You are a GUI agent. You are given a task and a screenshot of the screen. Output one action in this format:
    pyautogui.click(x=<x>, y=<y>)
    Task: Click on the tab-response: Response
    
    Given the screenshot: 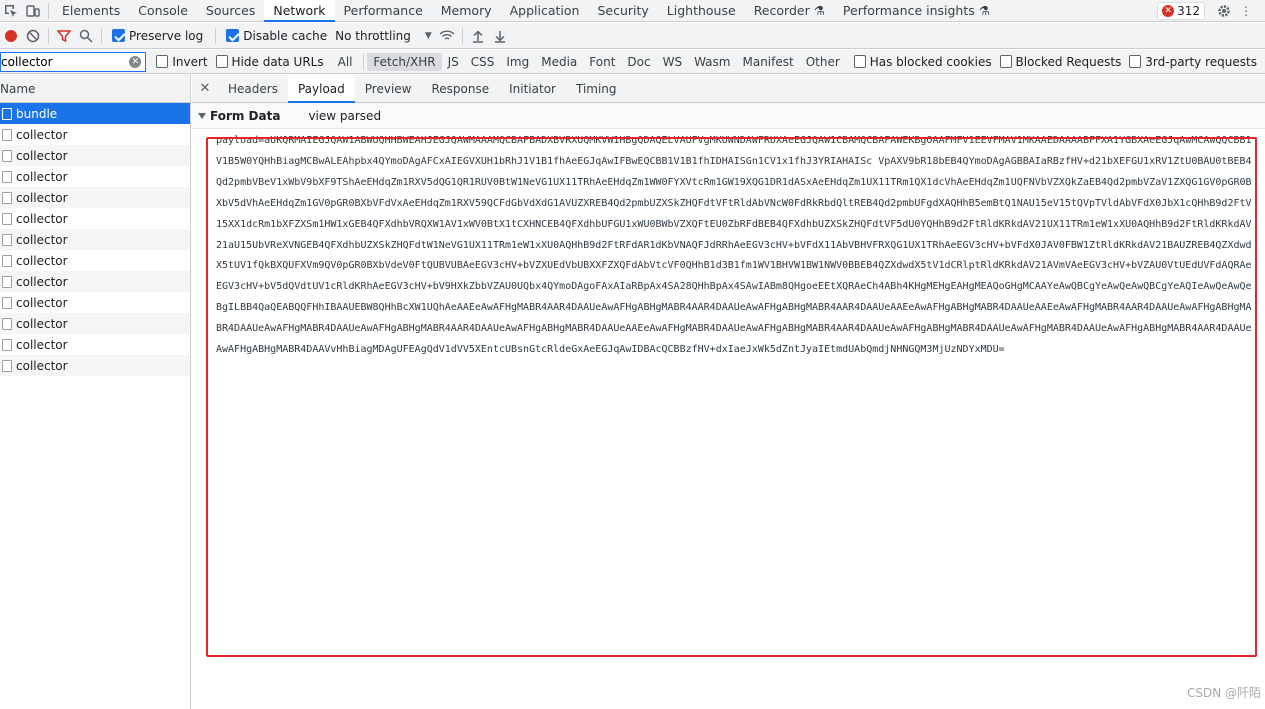 What is the action you would take?
    pyautogui.click(x=460, y=89)
    